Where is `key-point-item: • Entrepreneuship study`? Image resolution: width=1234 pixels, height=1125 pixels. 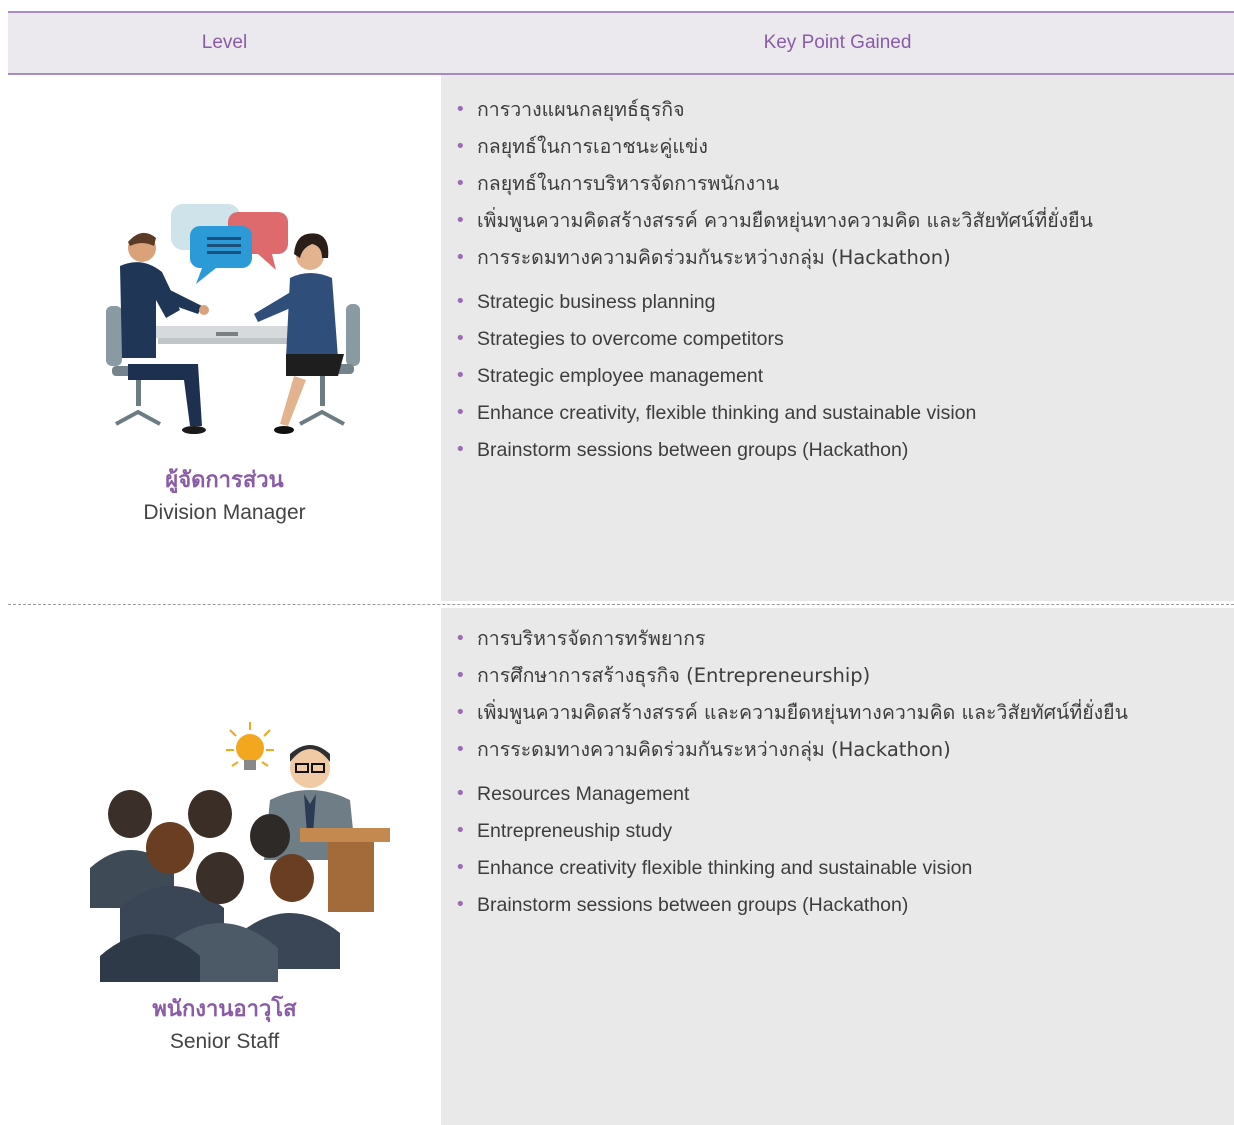
key-point-item: • Entrepreneuship study is located at coordinates (564, 831).